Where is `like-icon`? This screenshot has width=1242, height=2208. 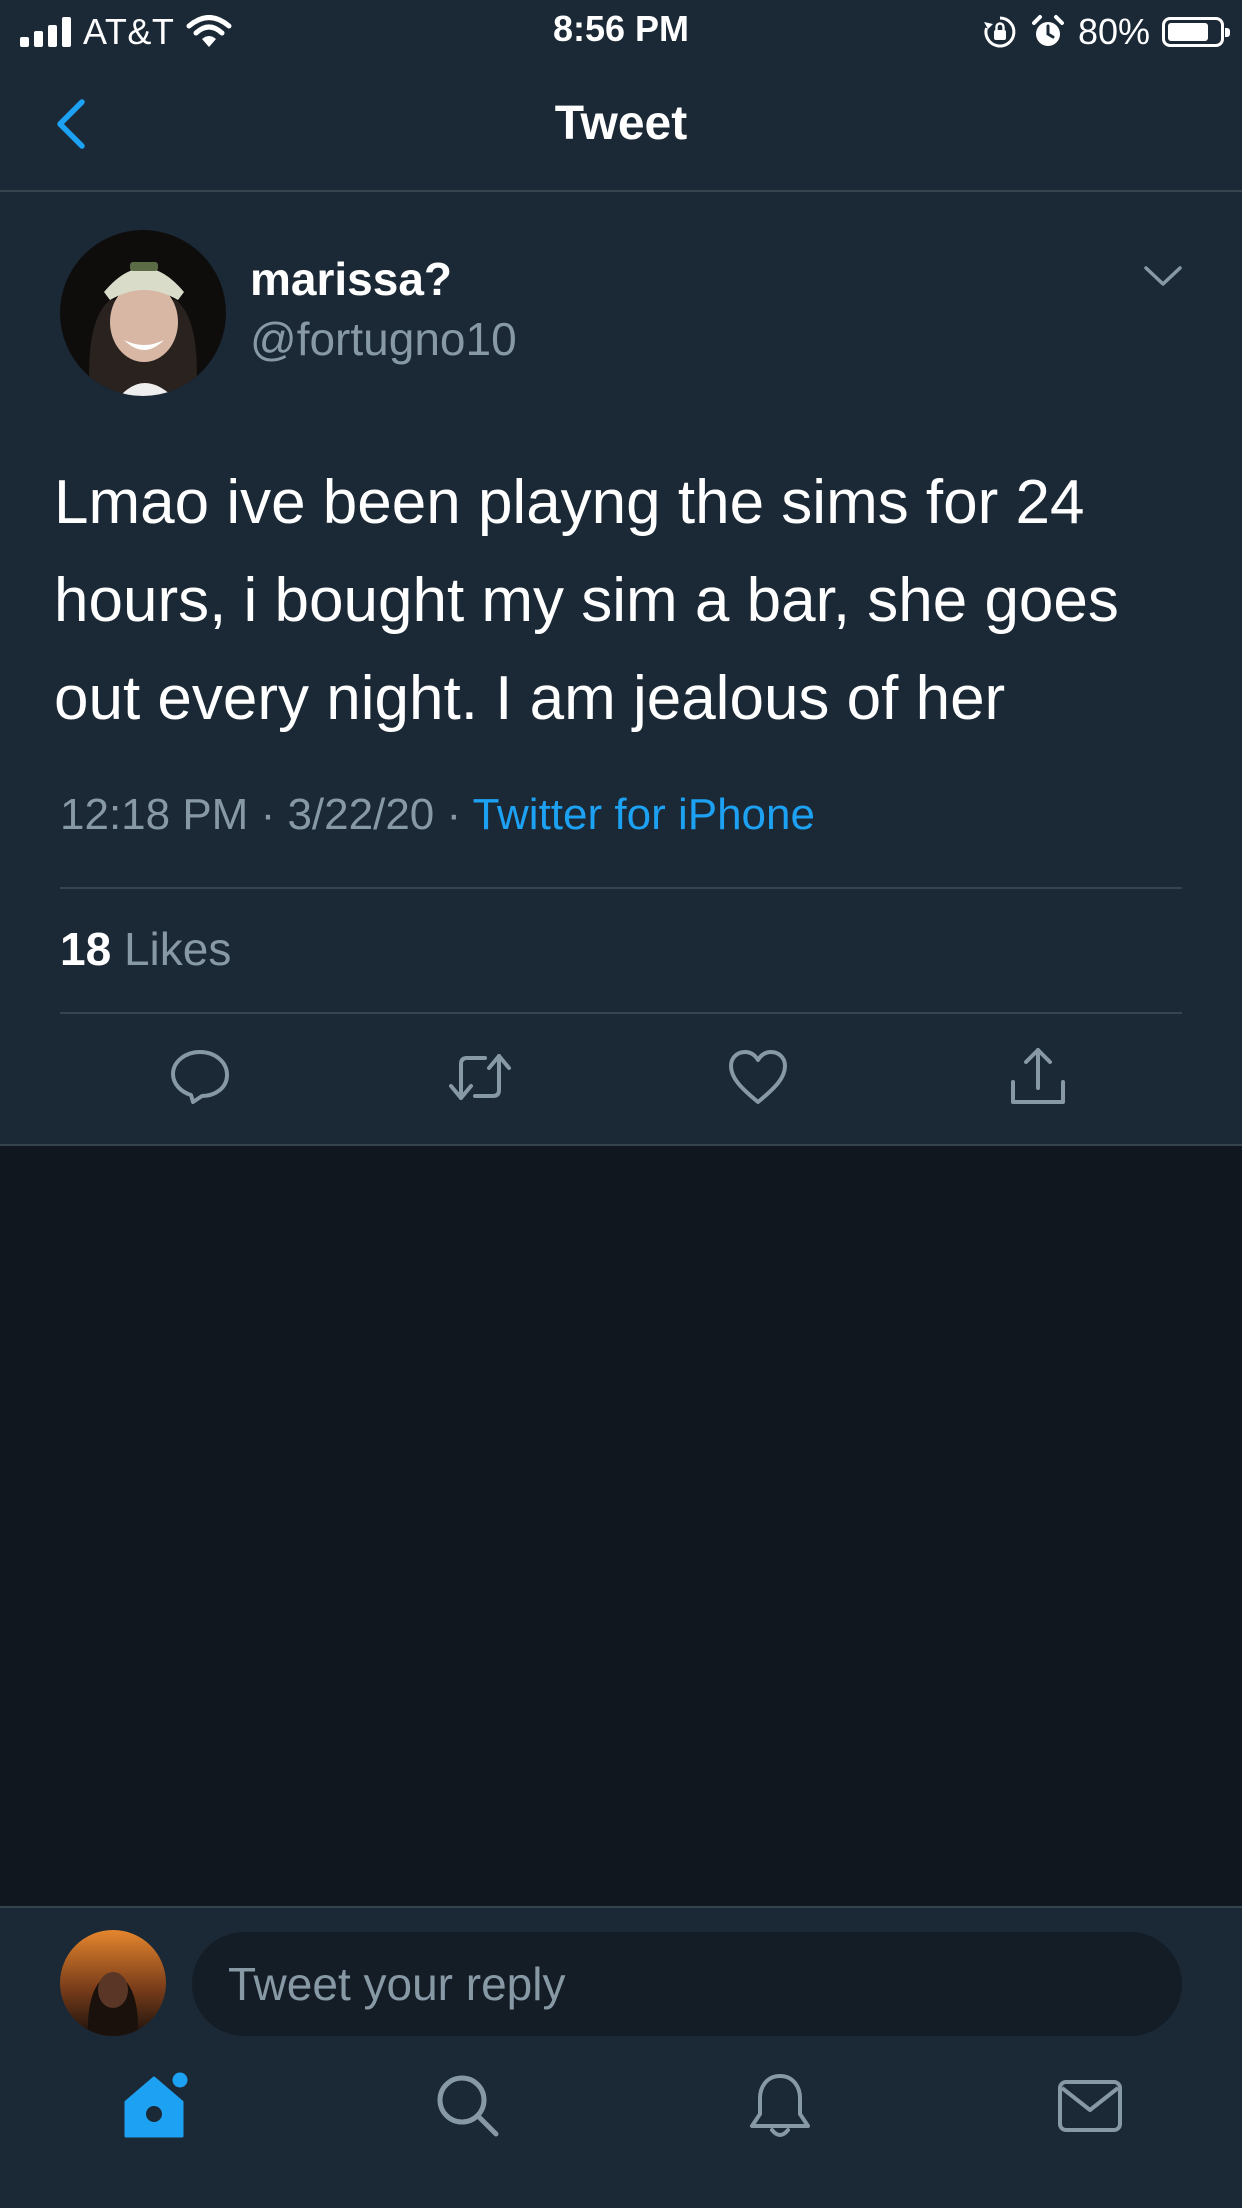 like-icon is located at coordinates (758, 1077).